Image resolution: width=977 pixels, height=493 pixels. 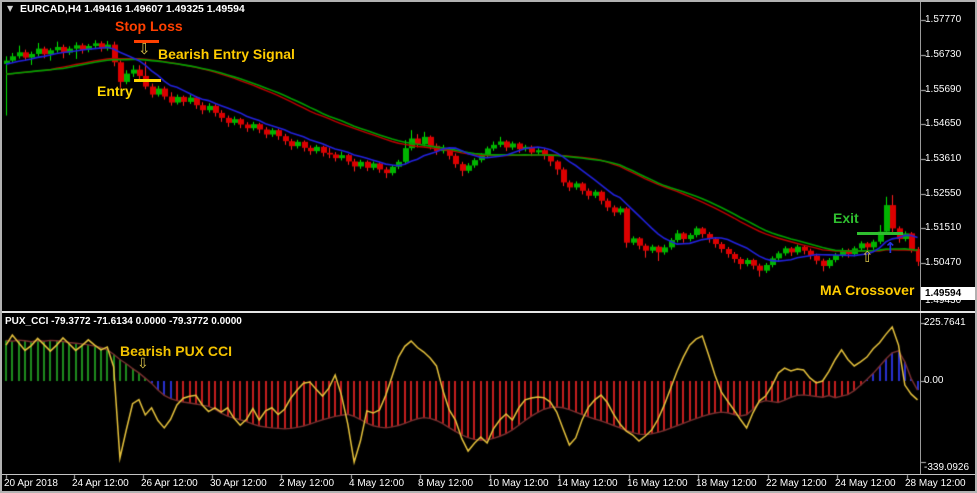 I want to click on time-axis-line, so click(x=488, y=474).